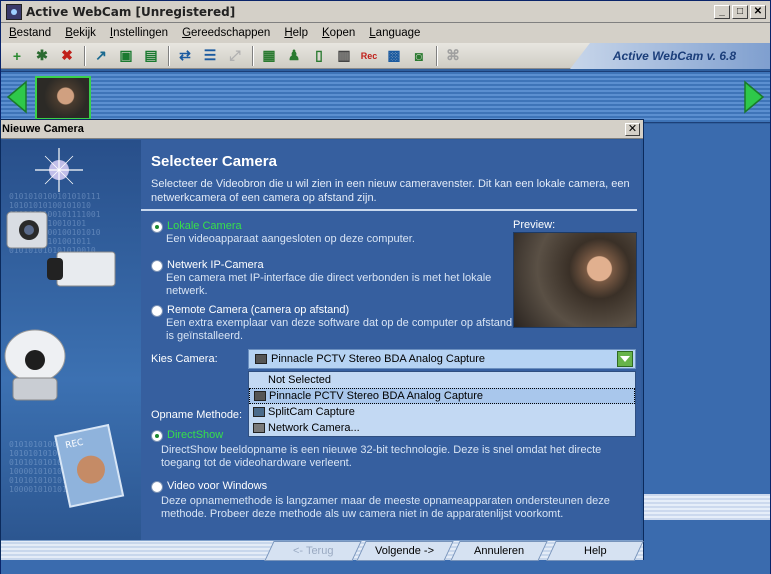 This screenshot has height=574, width=771. I want to click on list-icon: ☰, so click(210, 56).